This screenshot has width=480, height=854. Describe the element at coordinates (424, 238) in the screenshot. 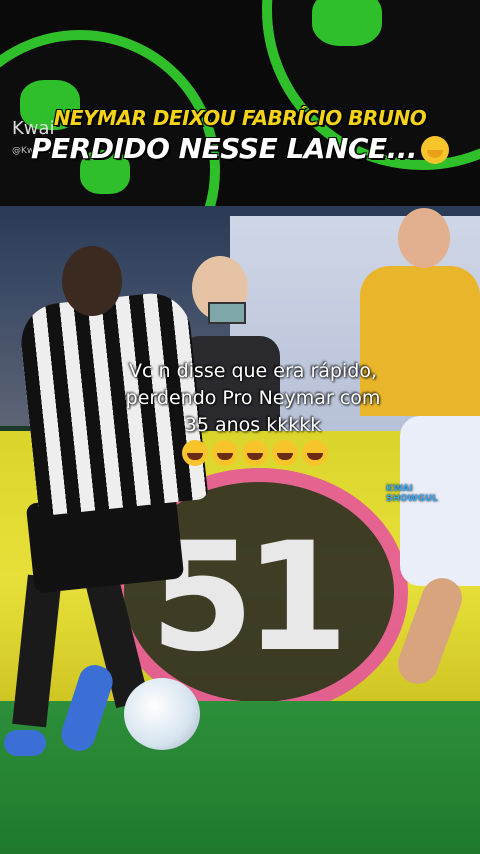

I see `fan-head` at that location.